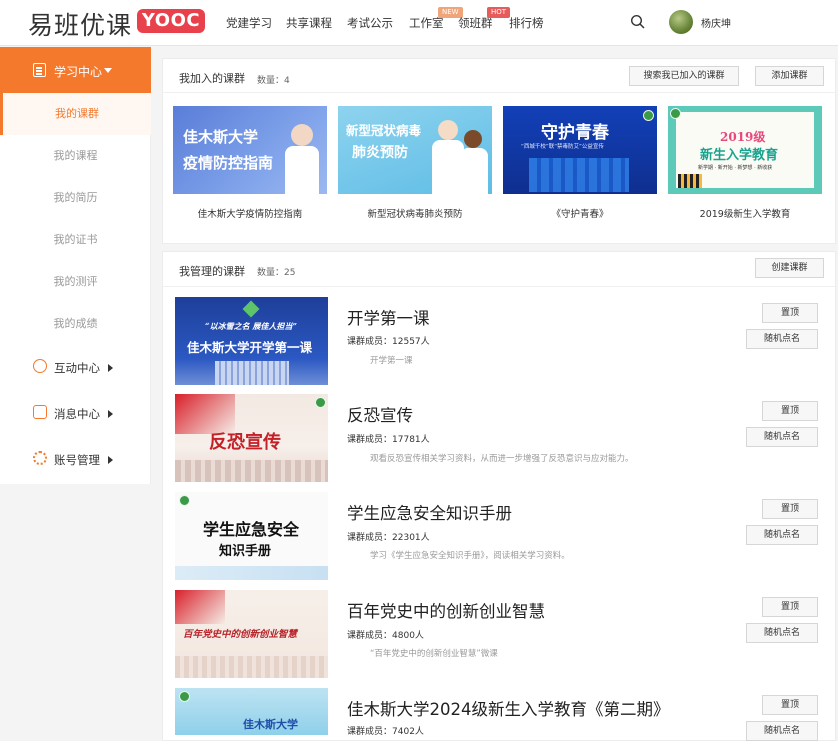 This screenshot has height=741, width=838. What do you see at coordinates (228, 163) in the screenshot?
I see `cover-text: 疫情防控指南` at bounding box center [228, 163].